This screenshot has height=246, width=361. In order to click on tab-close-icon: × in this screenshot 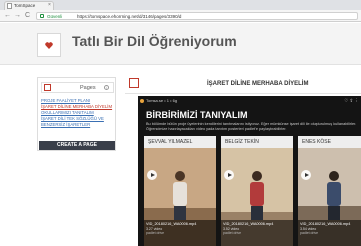, I will do `click(49, 5)`.